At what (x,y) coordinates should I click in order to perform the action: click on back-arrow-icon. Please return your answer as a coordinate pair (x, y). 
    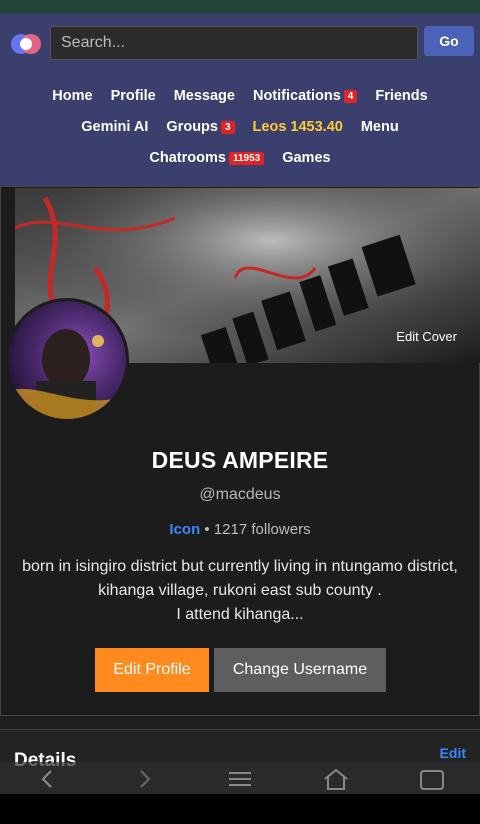
    Looking at the image, I should click on (47, 779).